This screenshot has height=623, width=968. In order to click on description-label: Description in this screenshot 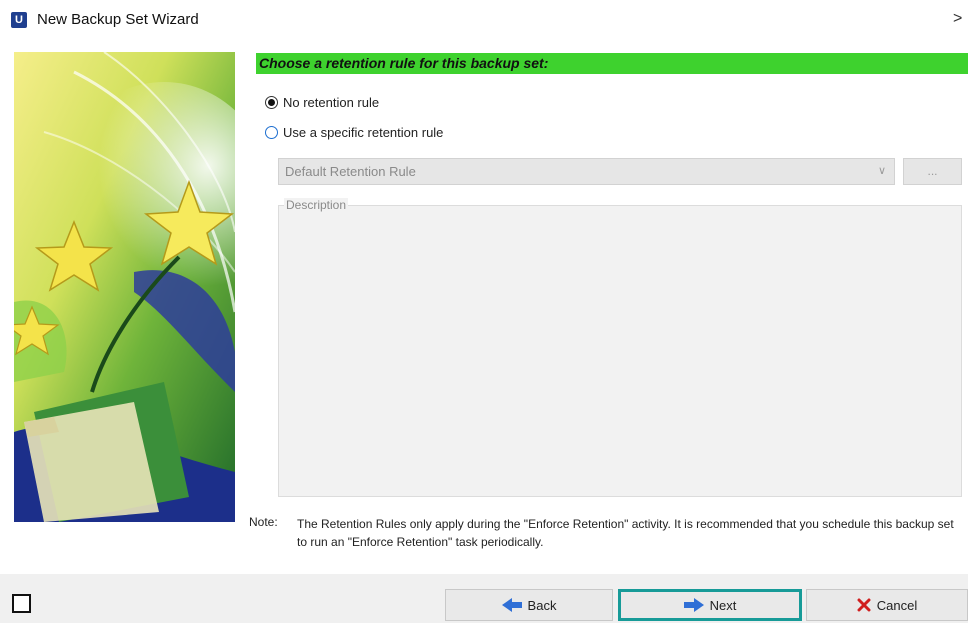, I will do `click(316, 205)`.